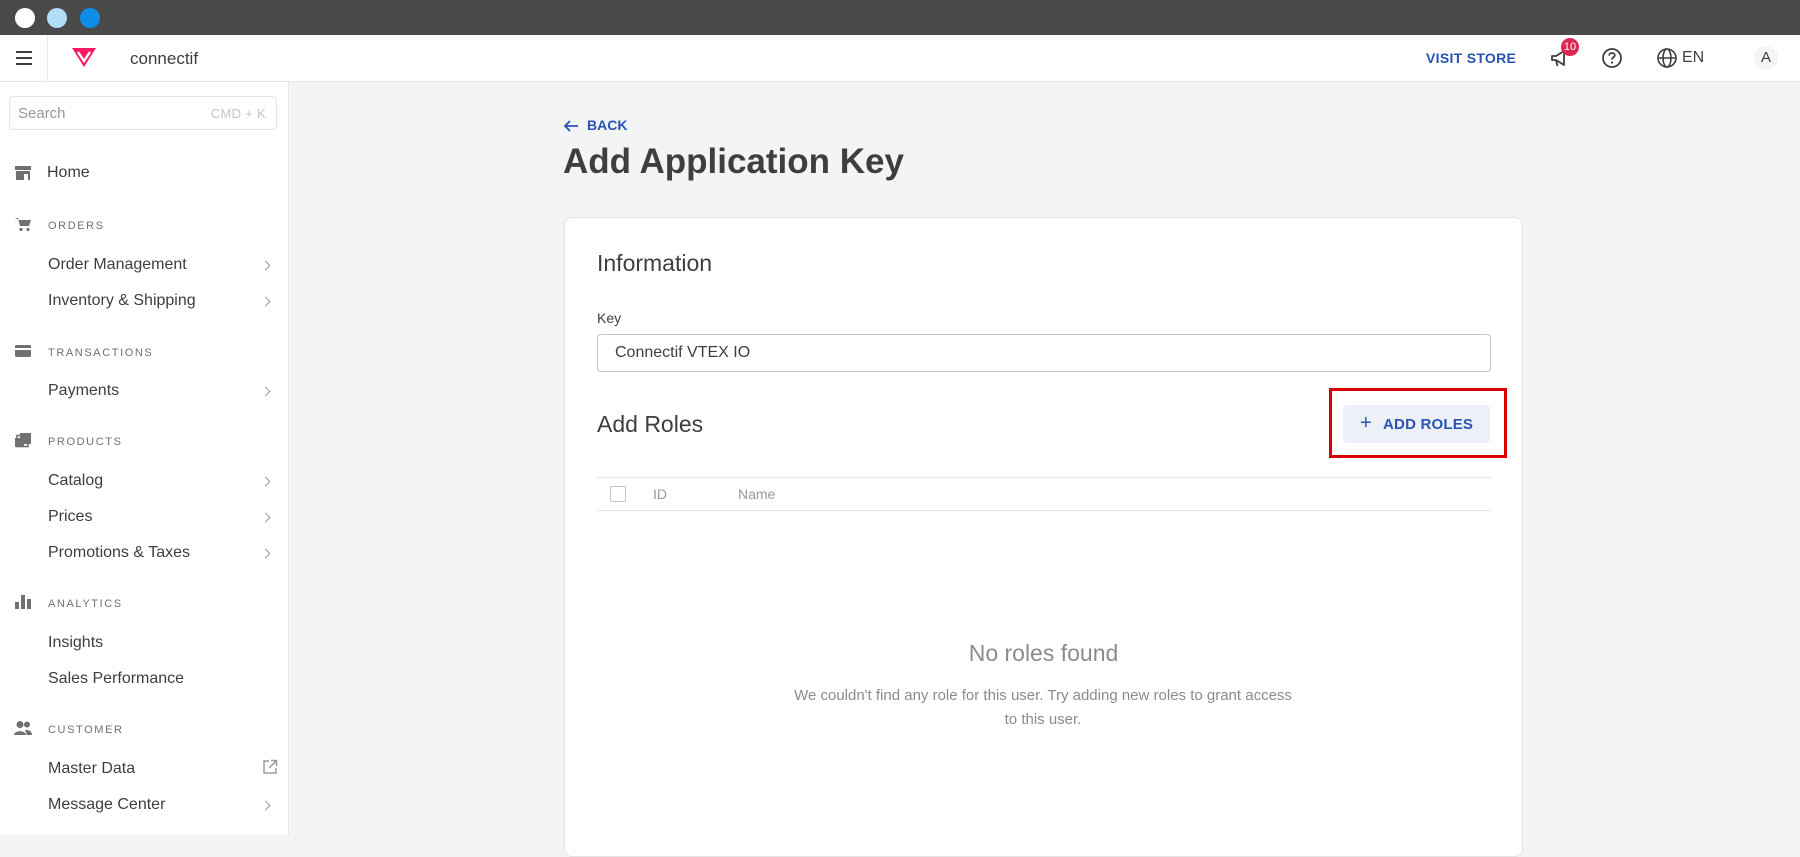 Image resolution: width=1800 pixels, height=857 pixels. I want to click on store-icon, so click(23, 173).